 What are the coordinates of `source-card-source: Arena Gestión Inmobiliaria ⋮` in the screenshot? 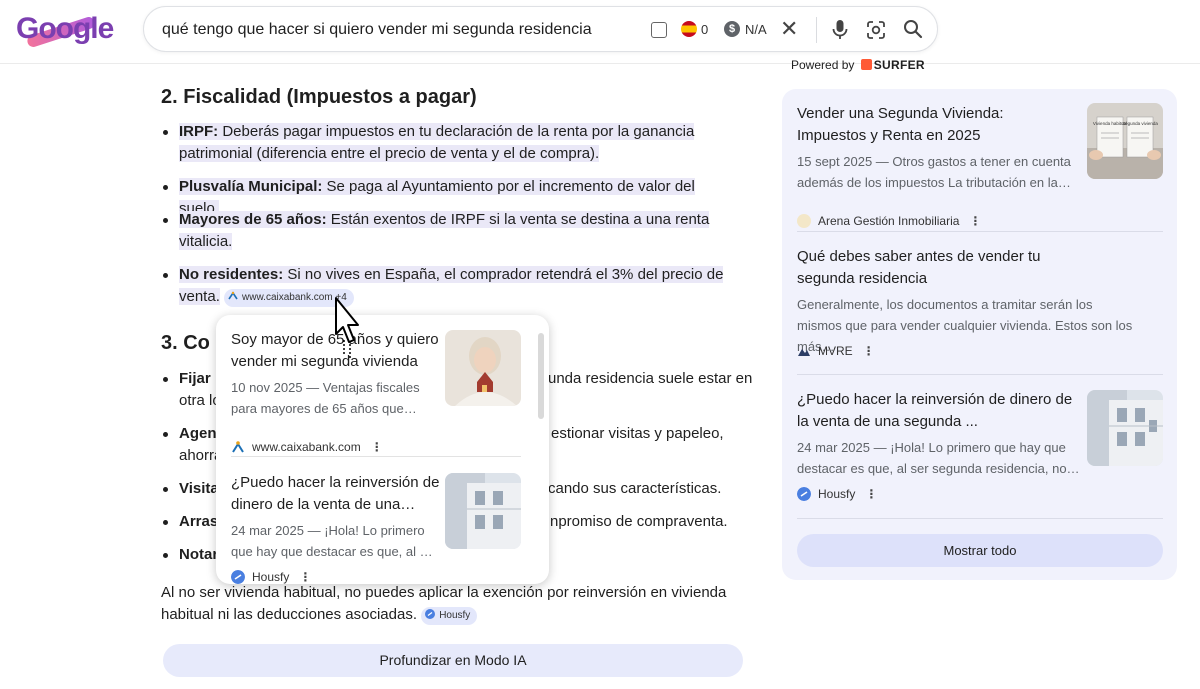 It's located at (889, 221).